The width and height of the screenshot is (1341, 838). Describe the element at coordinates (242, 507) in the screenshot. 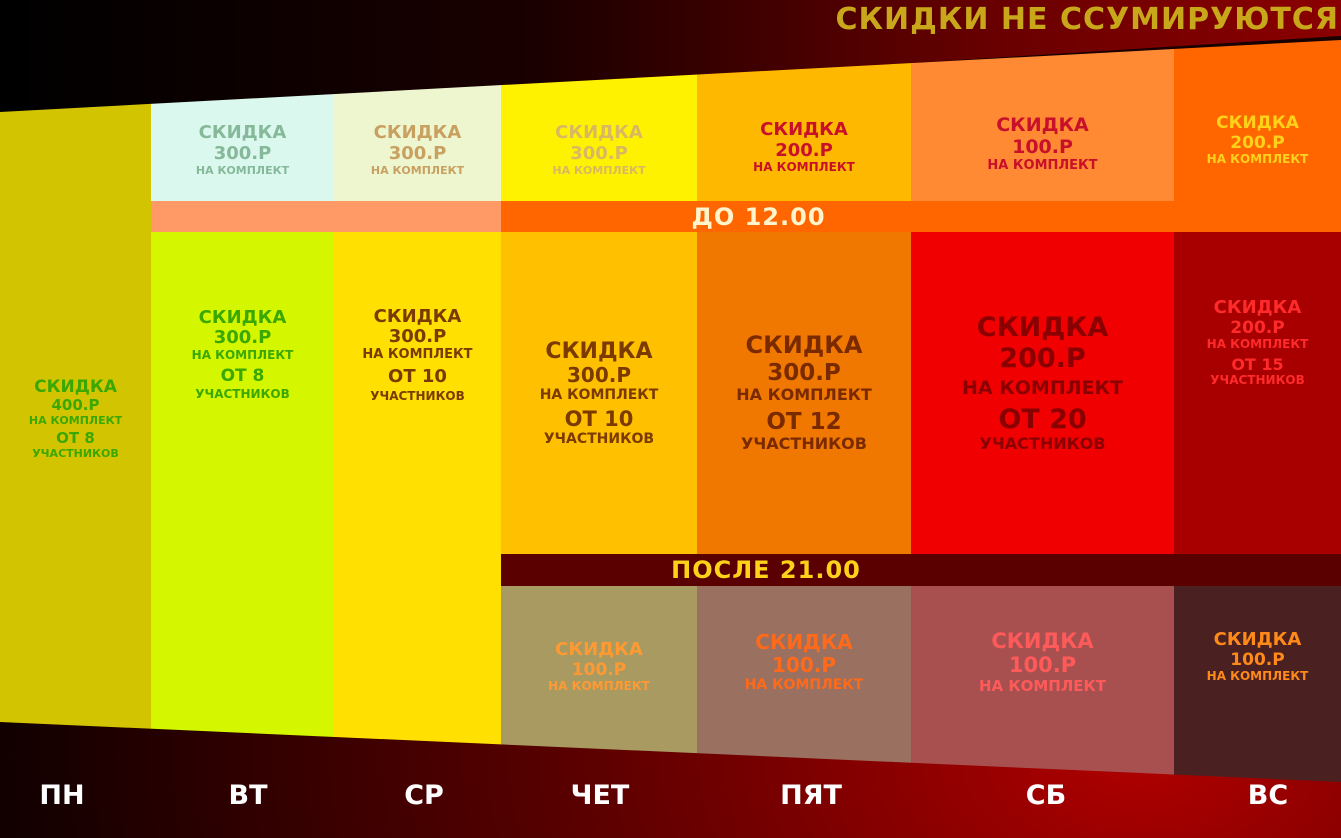

I see `group-cell: СКИДКА 300.Р НА КОМПЛЕКТ ОТ 8 УЧАСТНИКОВ` at that location.